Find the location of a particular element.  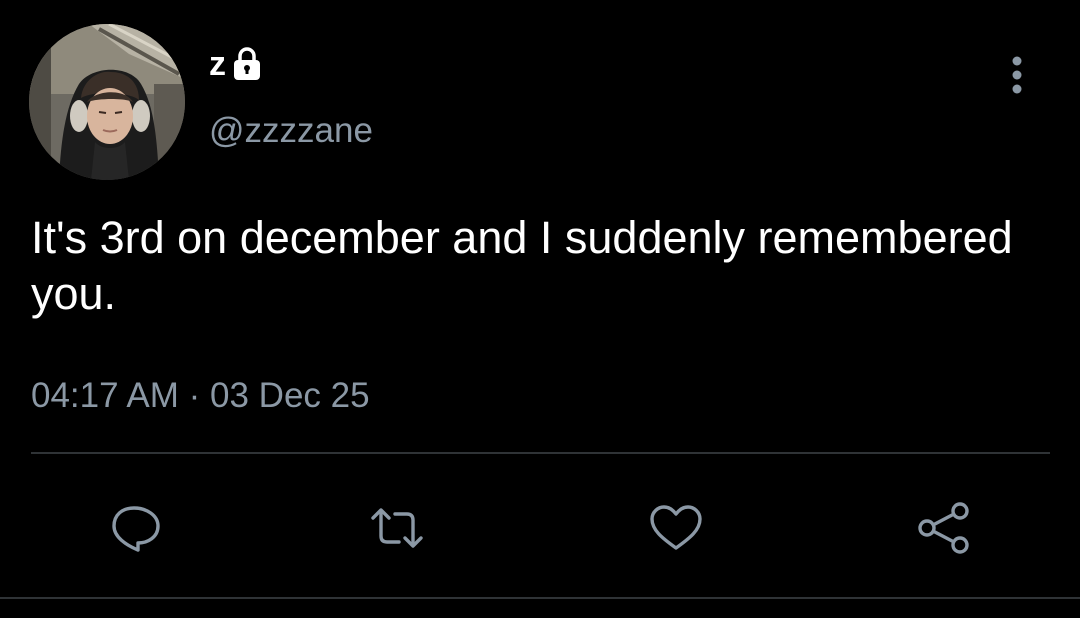

avatar-image is located at coordinates (107, 102).